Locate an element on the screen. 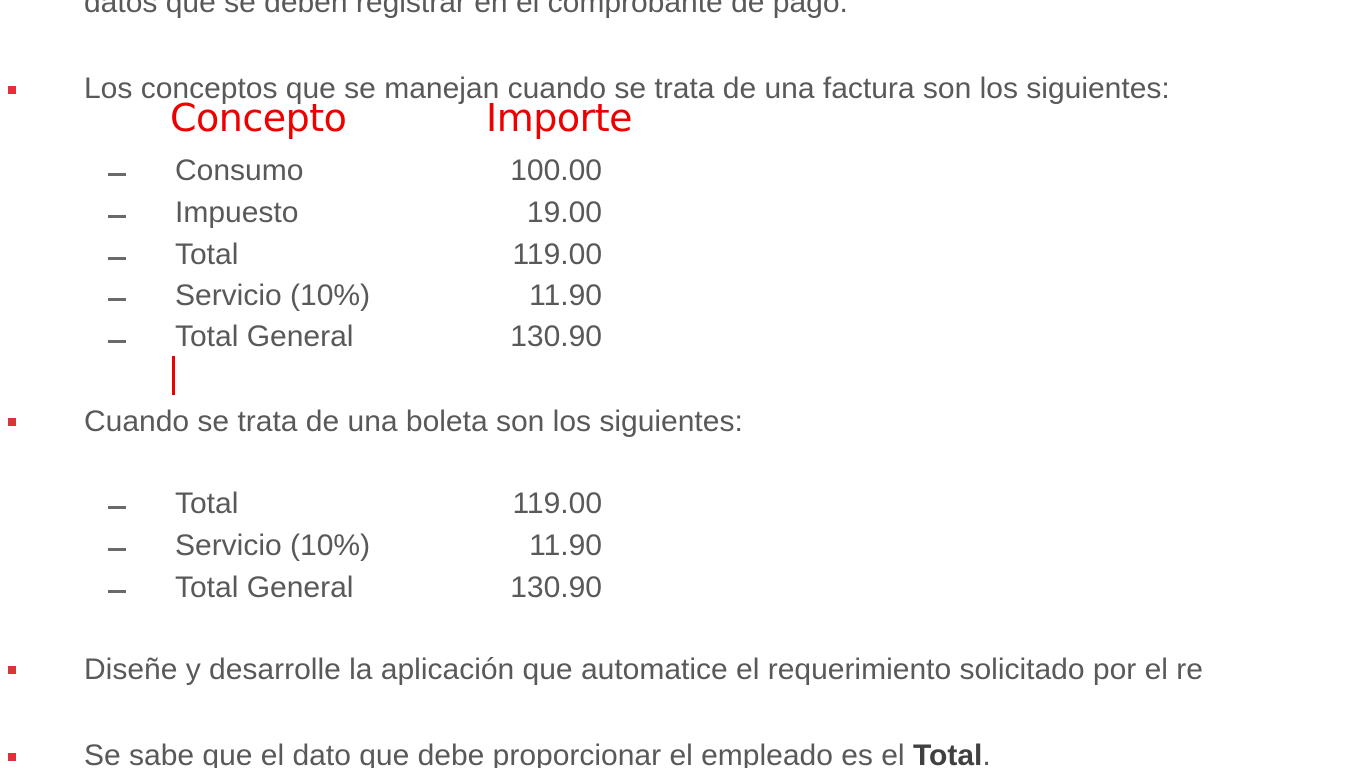 Image resolution: width=1366 pixels, height=768 pixels. bullet-sabe-bold: Total is located at coordinates (947, 753).